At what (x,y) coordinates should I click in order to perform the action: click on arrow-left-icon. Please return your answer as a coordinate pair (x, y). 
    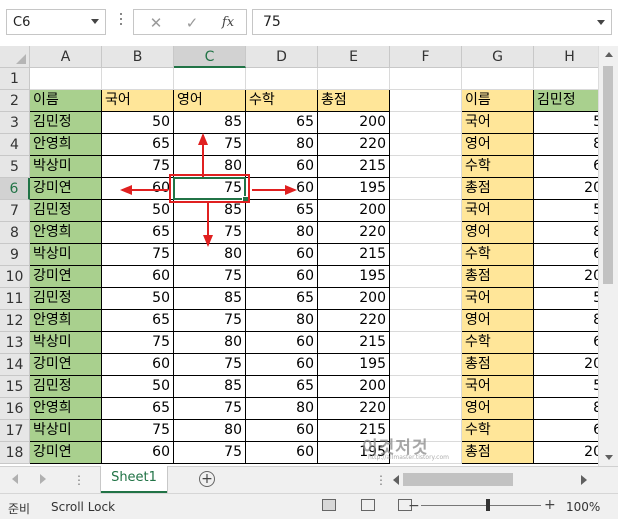
    Looking at the image, I should click on (144, 190).